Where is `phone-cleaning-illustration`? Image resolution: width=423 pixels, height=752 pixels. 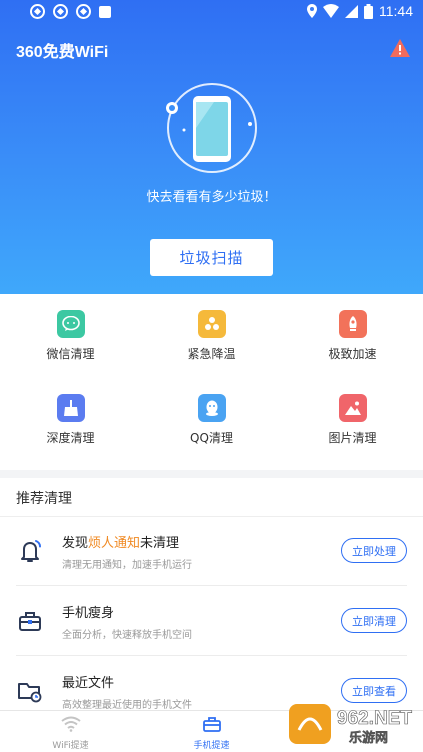 phone-cleaning-illustration is located at coordinates (211, 128).